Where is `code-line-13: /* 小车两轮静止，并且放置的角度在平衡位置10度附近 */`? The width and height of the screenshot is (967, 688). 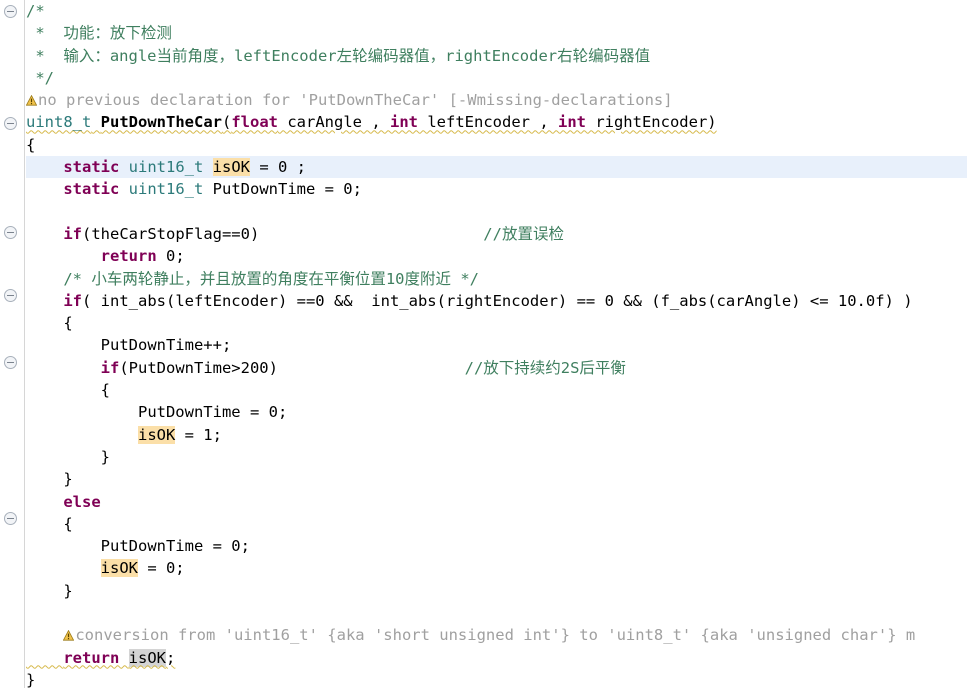
code-line-13: /* 小车两轮静止，并且放置的角度在平衡位置10度附近 */ is located at coordinates (496, 279).